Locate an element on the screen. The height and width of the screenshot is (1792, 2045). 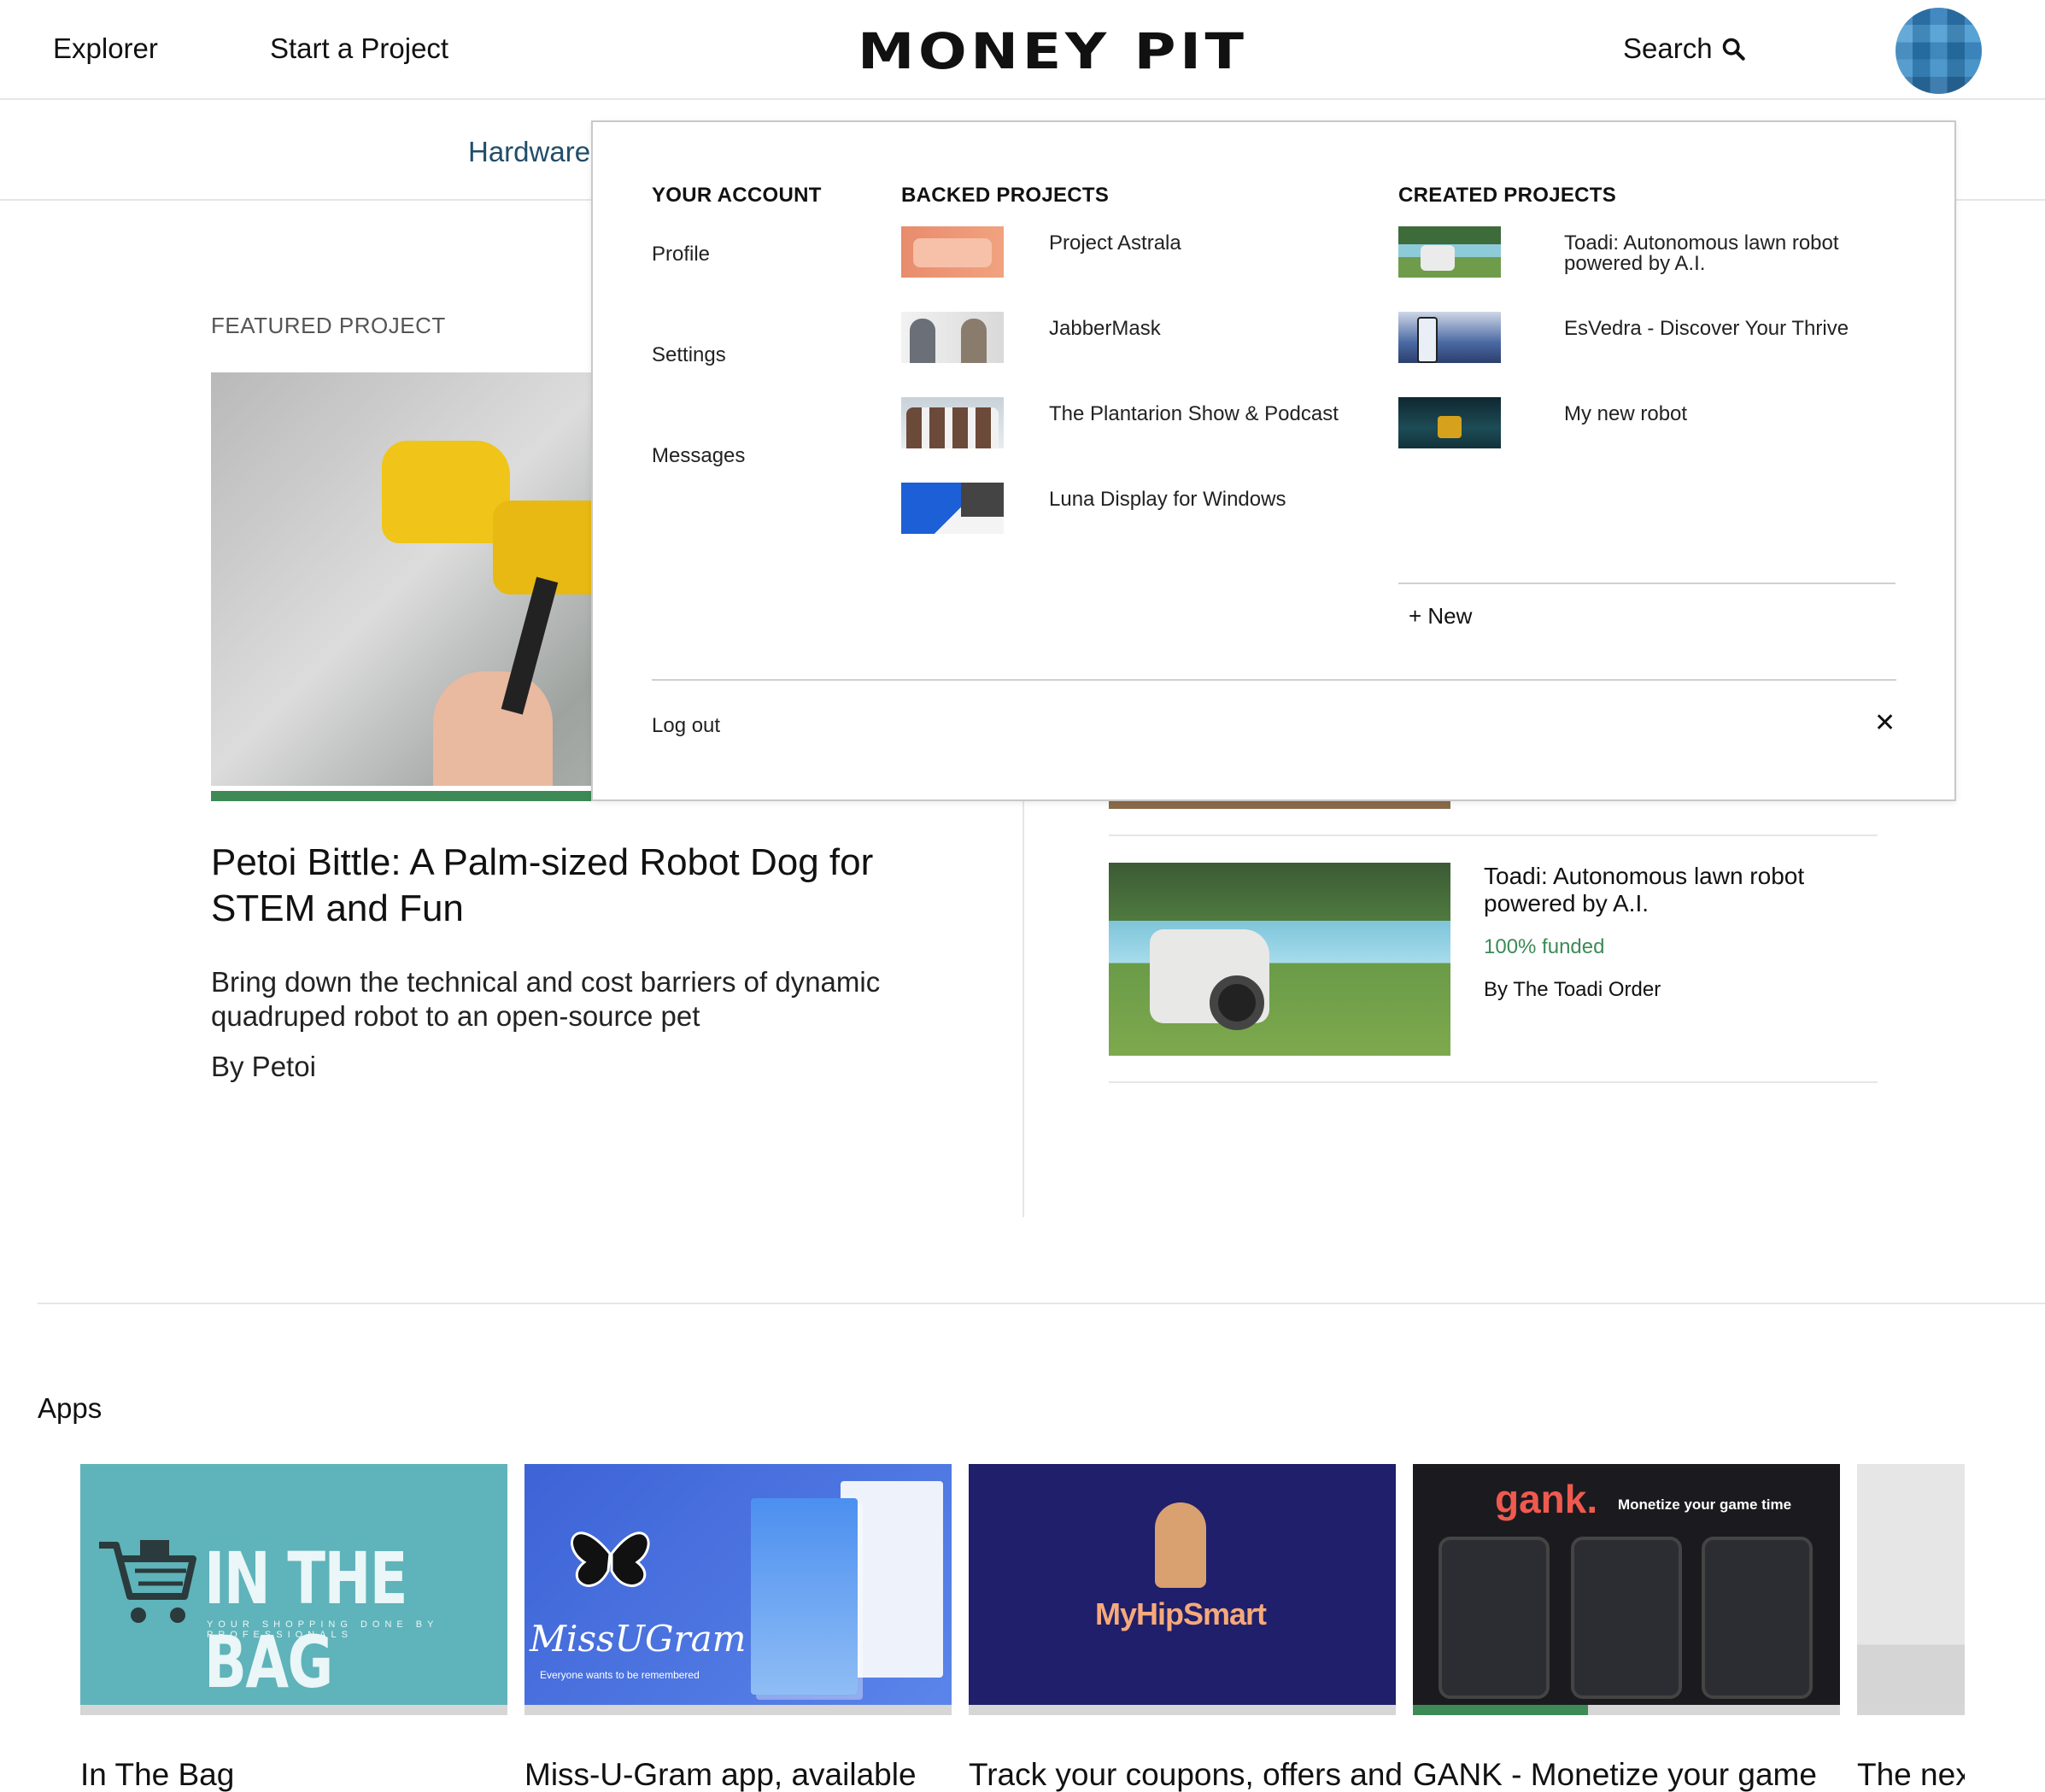
search-button: Search is located at coordinates (1684, 48).